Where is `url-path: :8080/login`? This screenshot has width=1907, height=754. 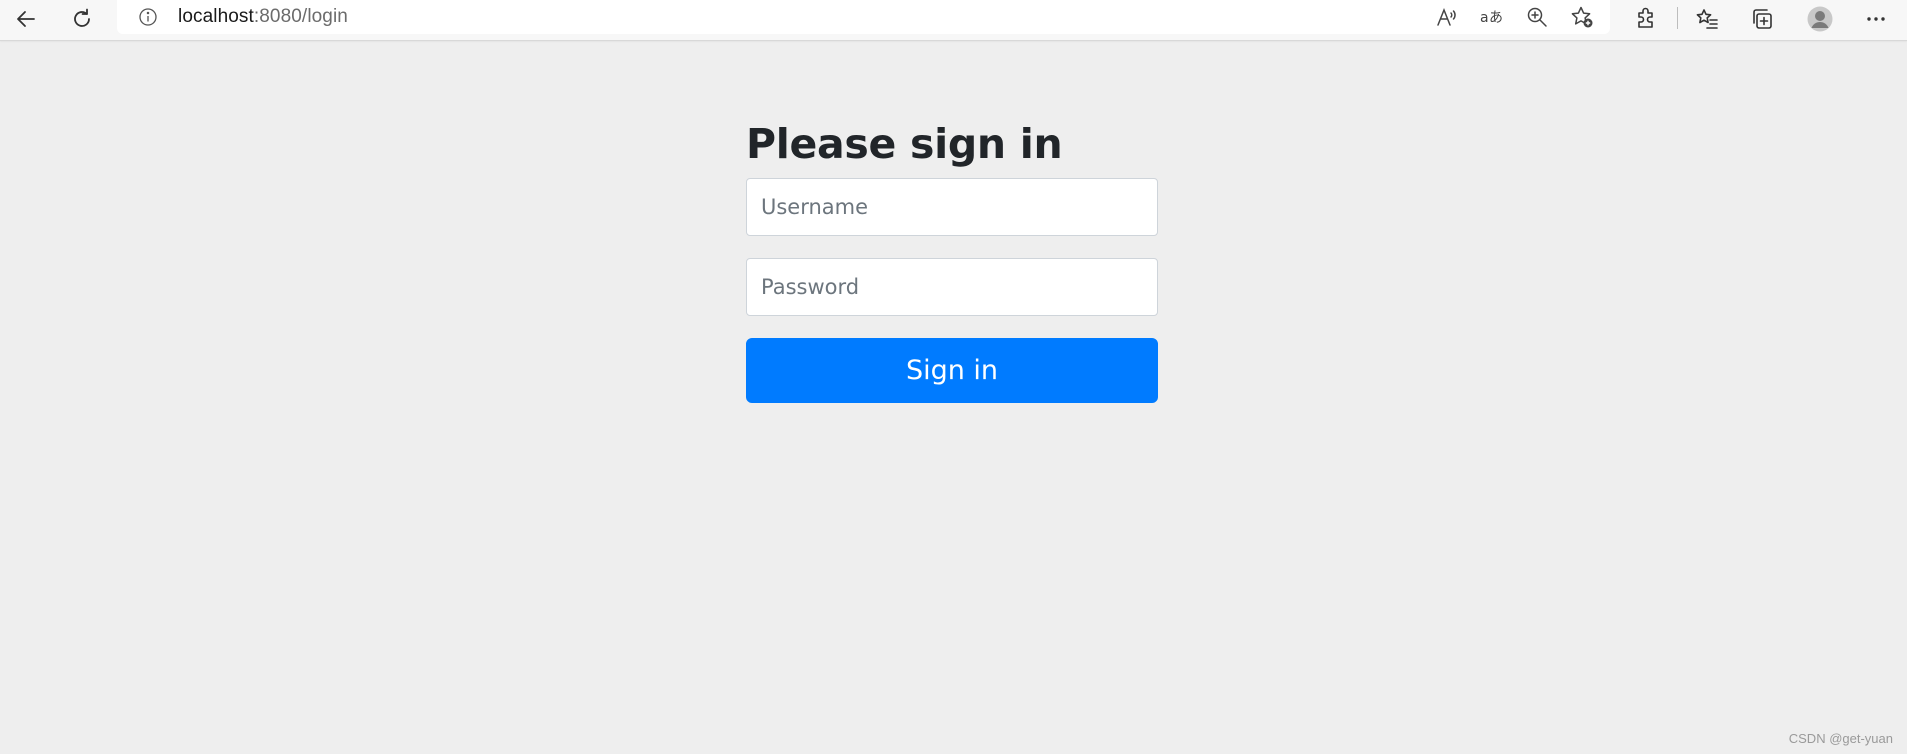
url-path: :8080/login is located at coordinates (300, 16).